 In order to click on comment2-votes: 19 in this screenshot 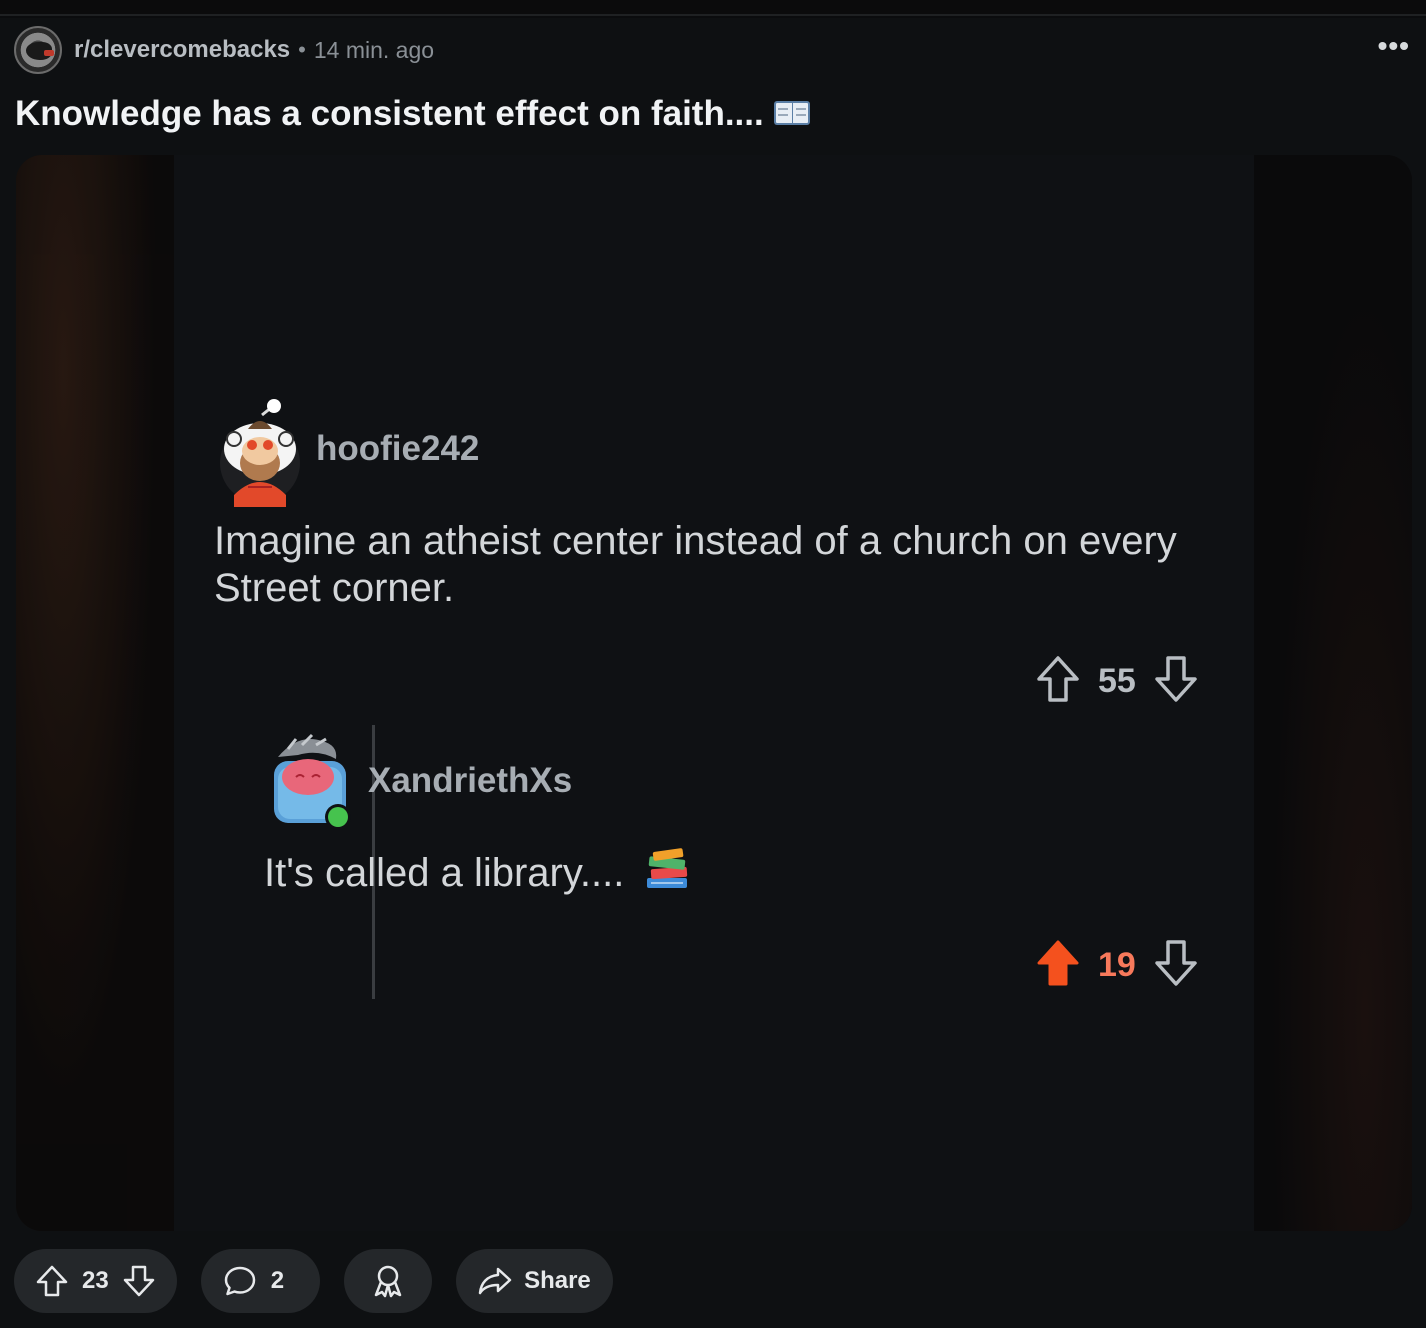, I will do `click(1117, 965)`.